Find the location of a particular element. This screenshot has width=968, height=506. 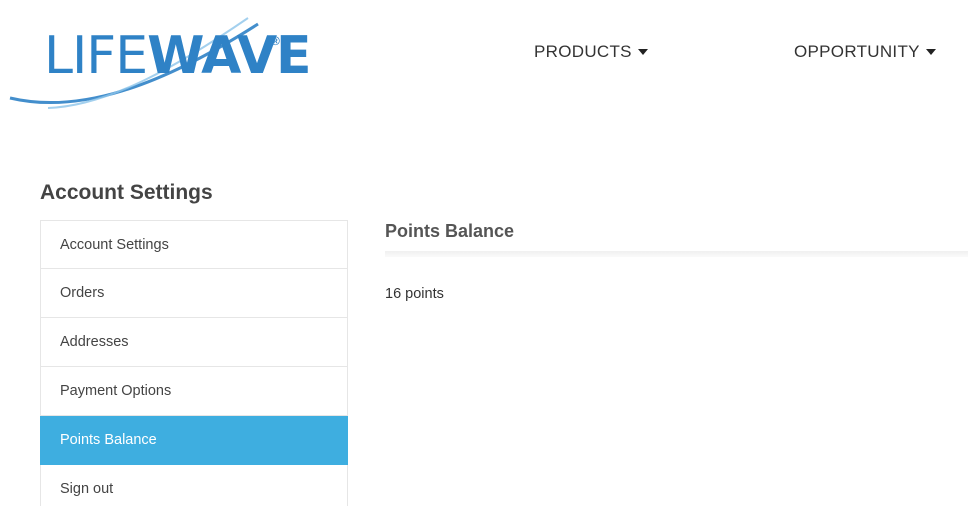

nav-opportunity-label: OPPORTUNITY is located at coordinates (857, 51).